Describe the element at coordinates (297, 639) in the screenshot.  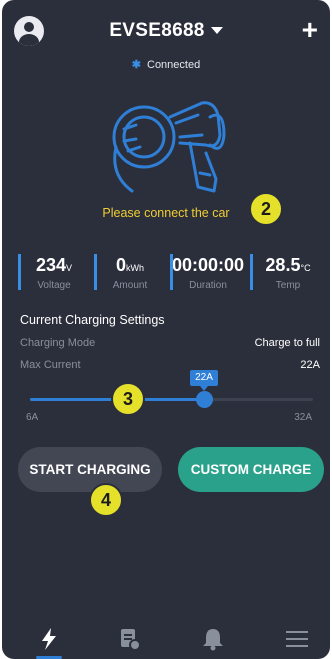
I see `menu-icon` at that location.